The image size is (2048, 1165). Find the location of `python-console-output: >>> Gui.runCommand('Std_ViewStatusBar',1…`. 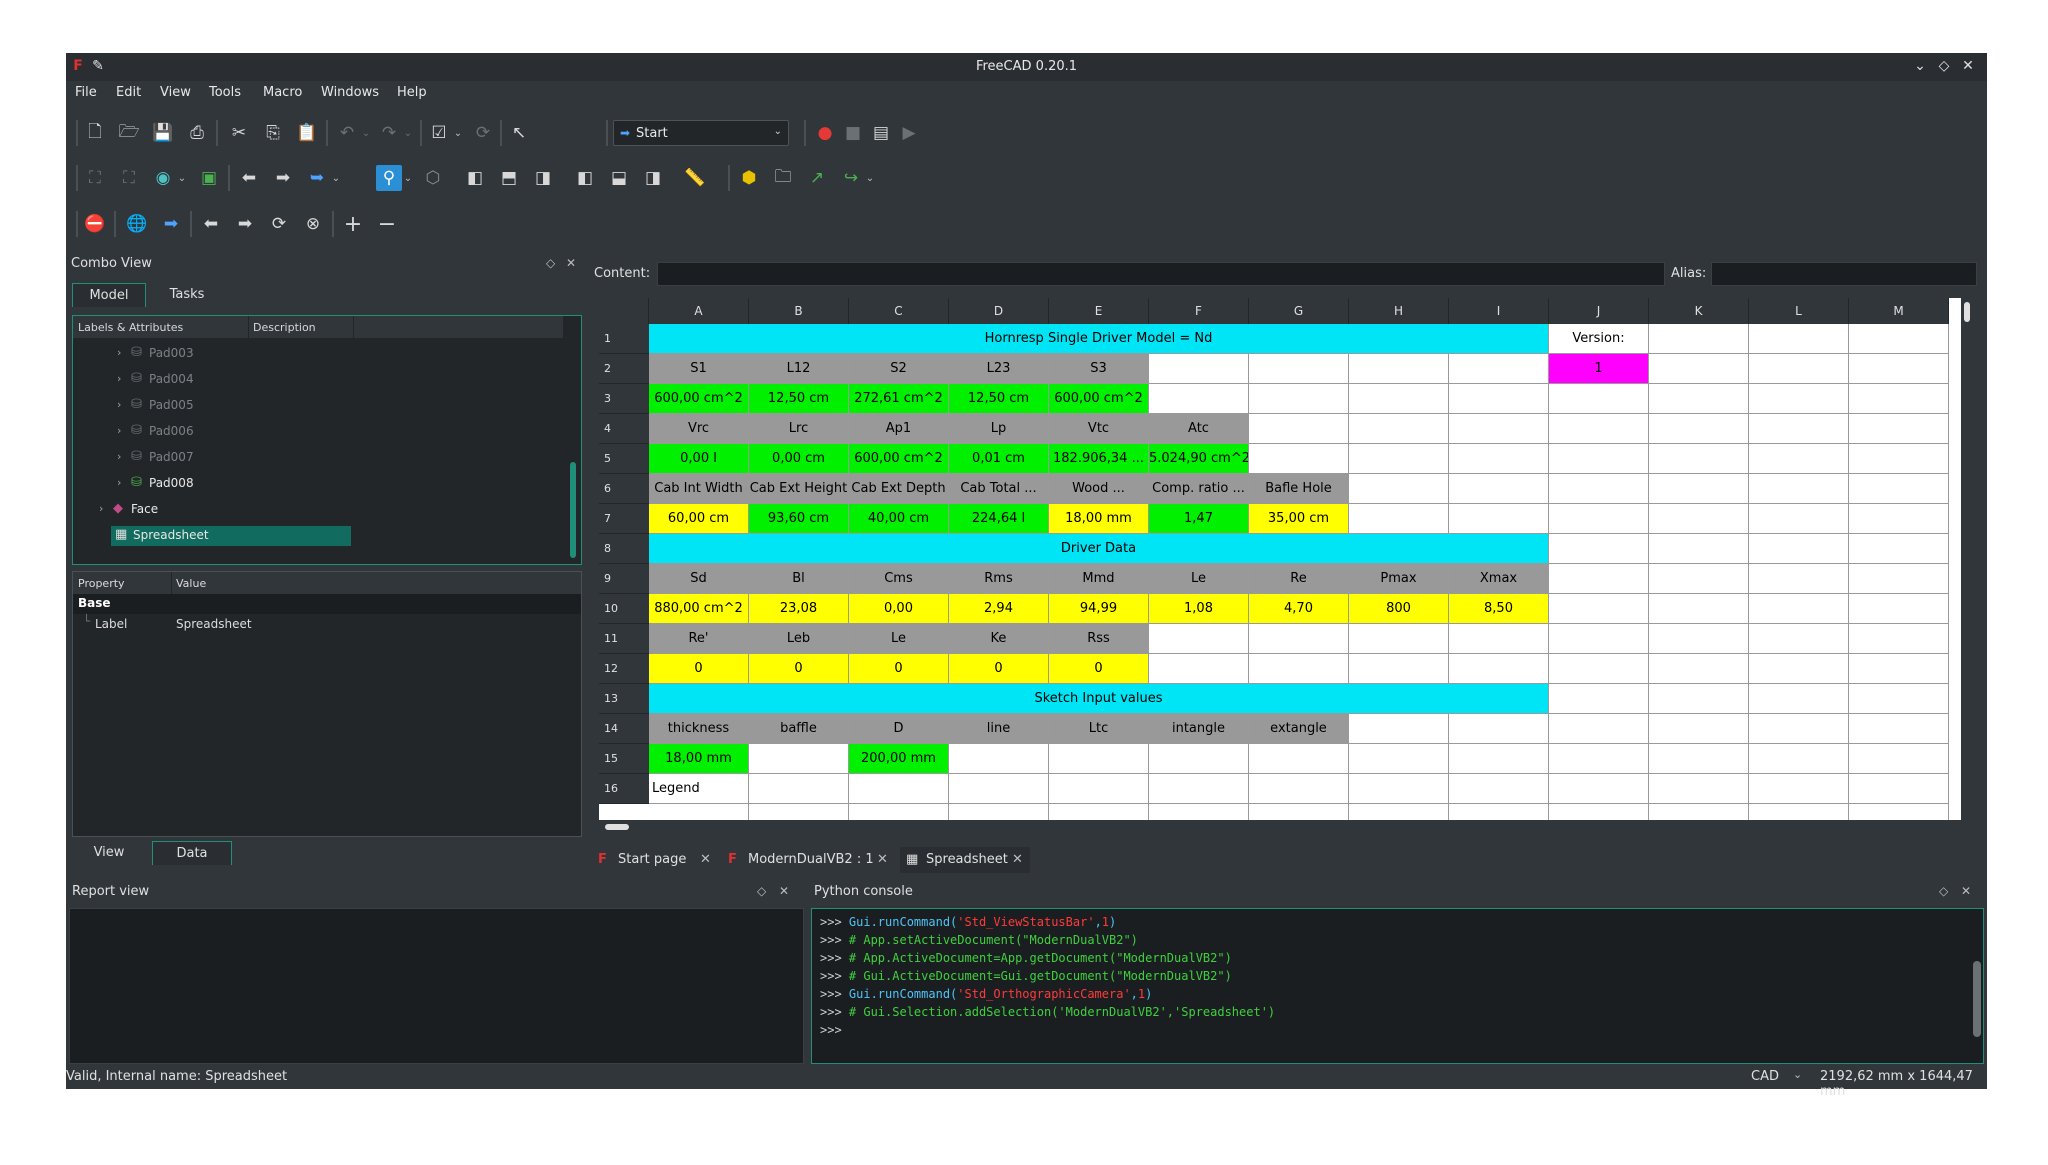

python-console-output: >>> Gui.runCommand('Std_ViewStatusBar',1… is located at coordinates (1397, 986).